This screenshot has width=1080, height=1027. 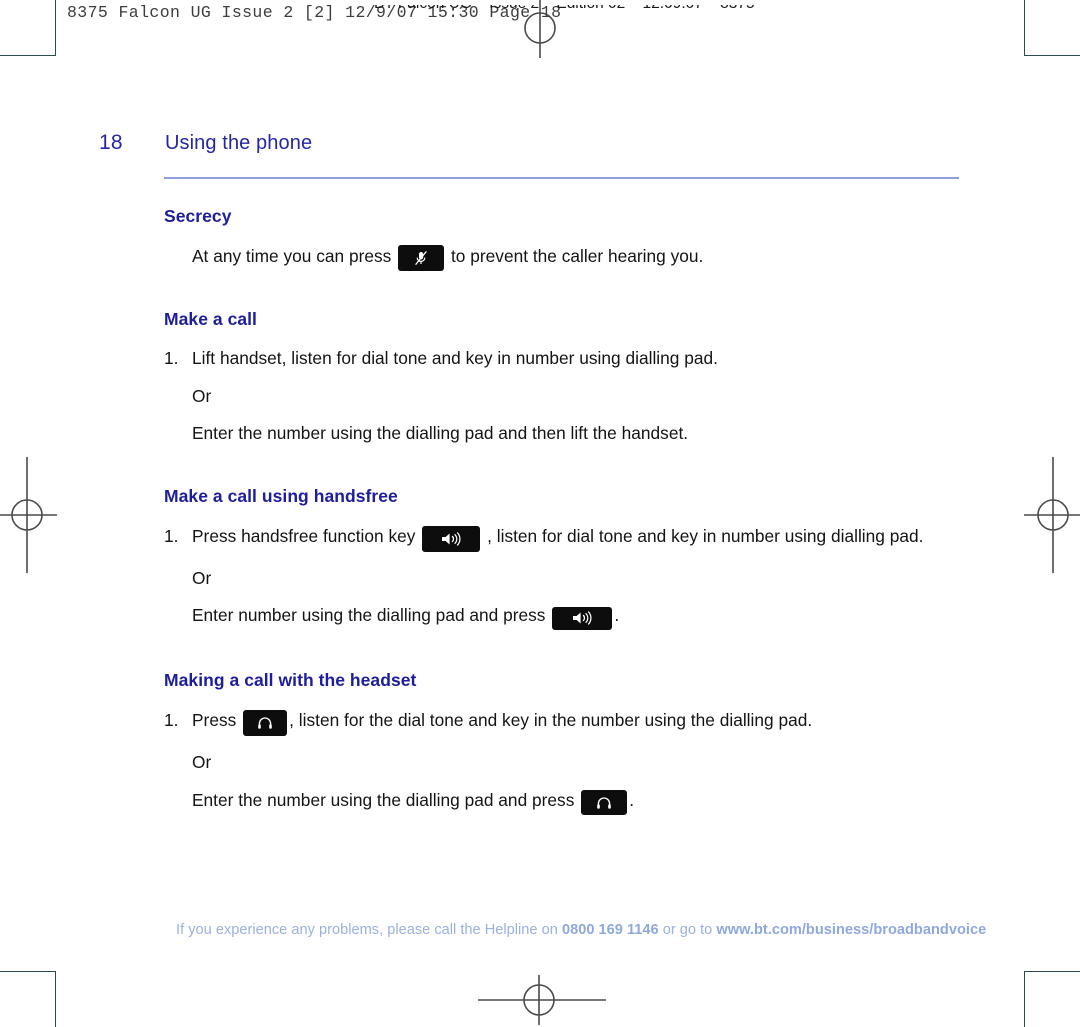 What do you see at coordinates (239, 143) in the screenshot?
I see `page-running-title: Using the phone` at bounding box center [239, 143].